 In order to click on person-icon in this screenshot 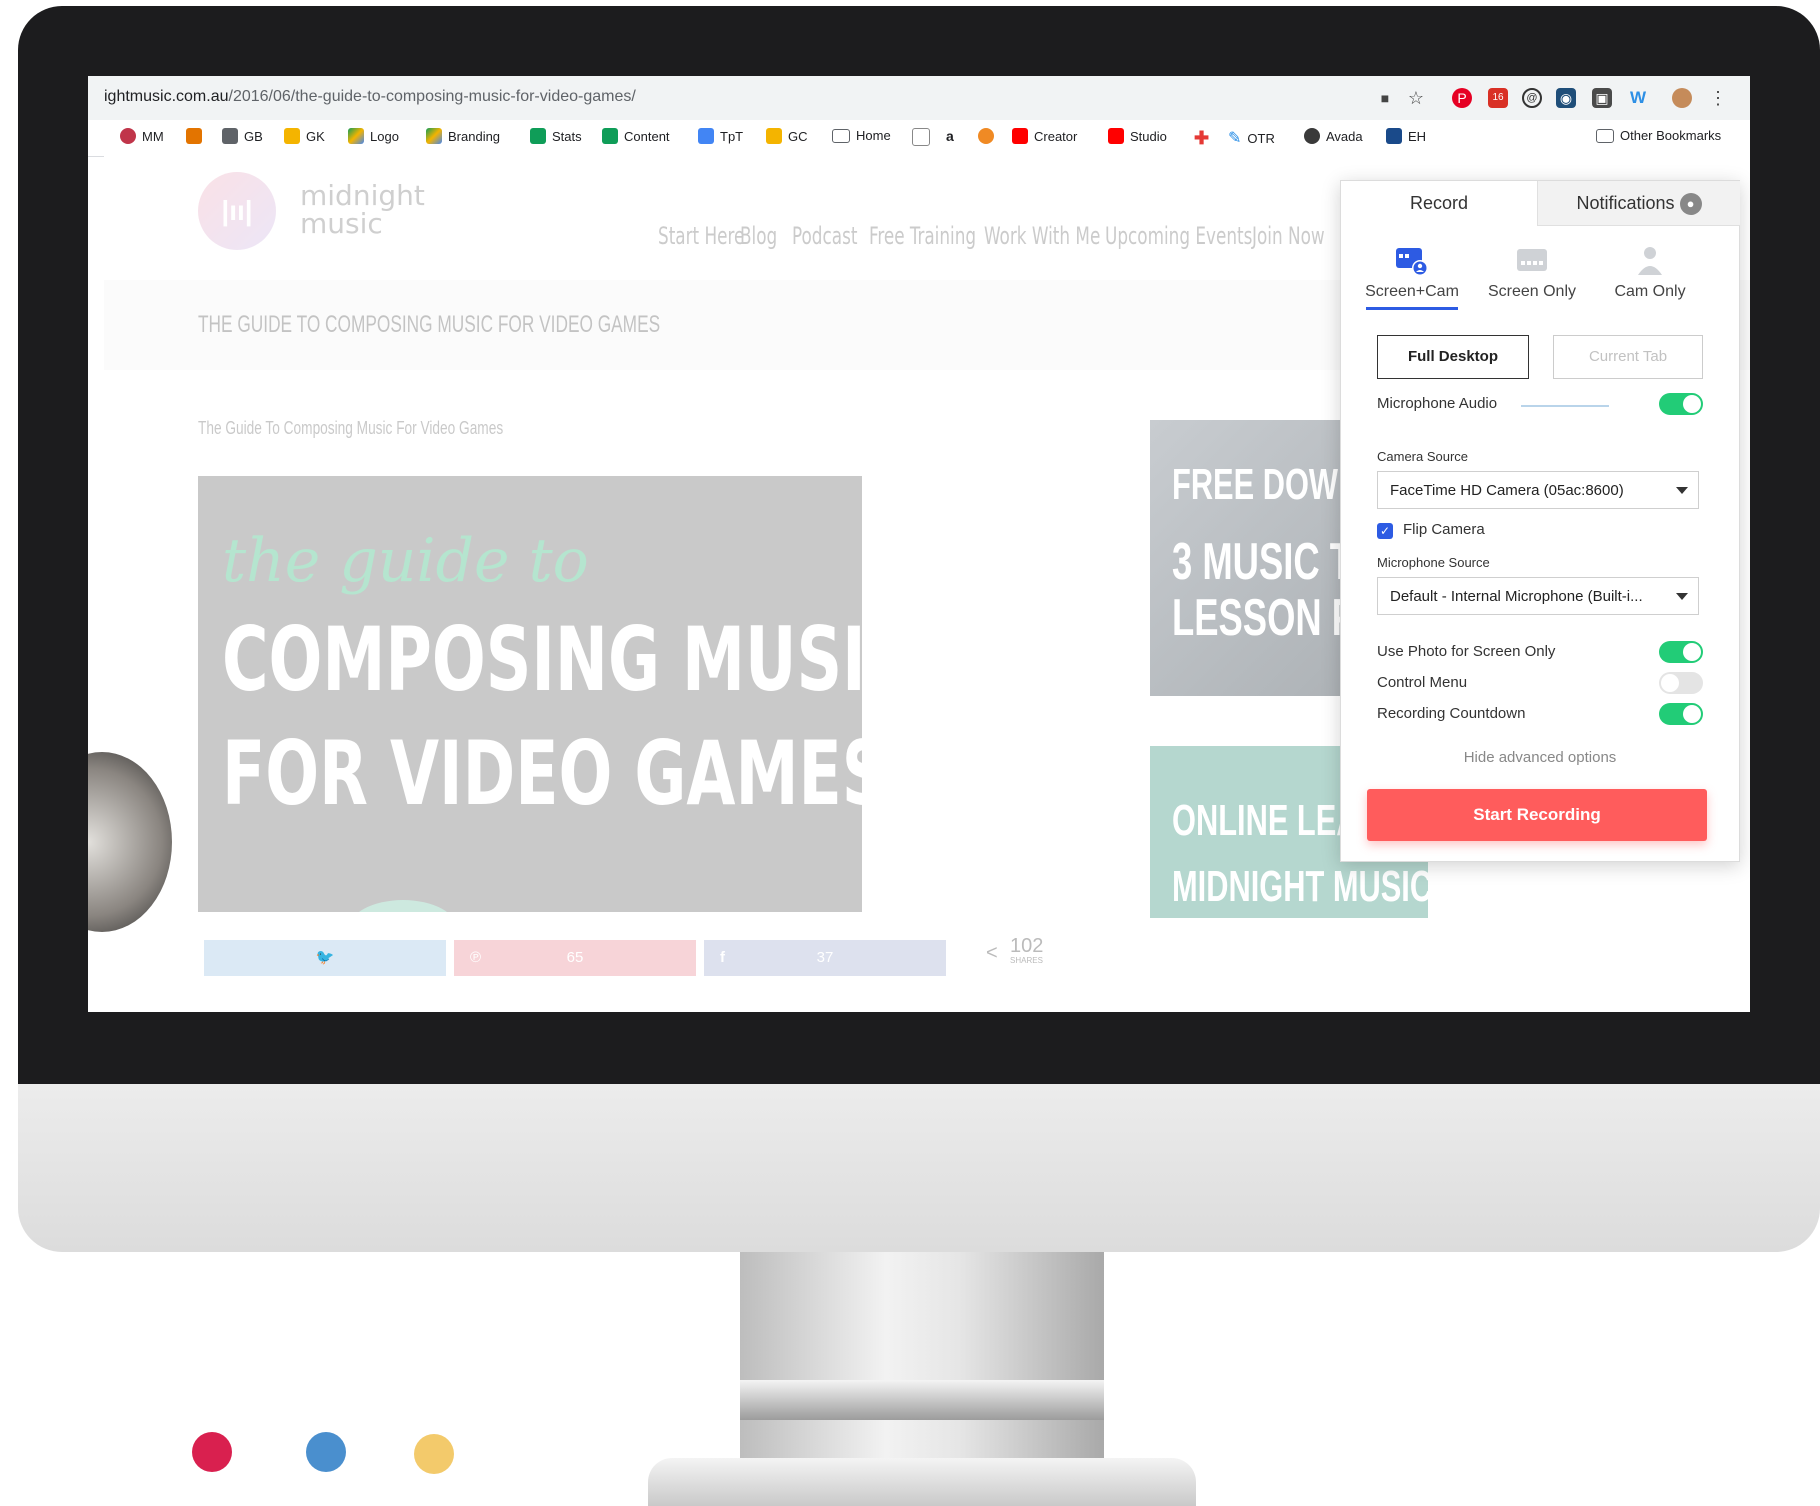, I will do `click(1650, 260)`.